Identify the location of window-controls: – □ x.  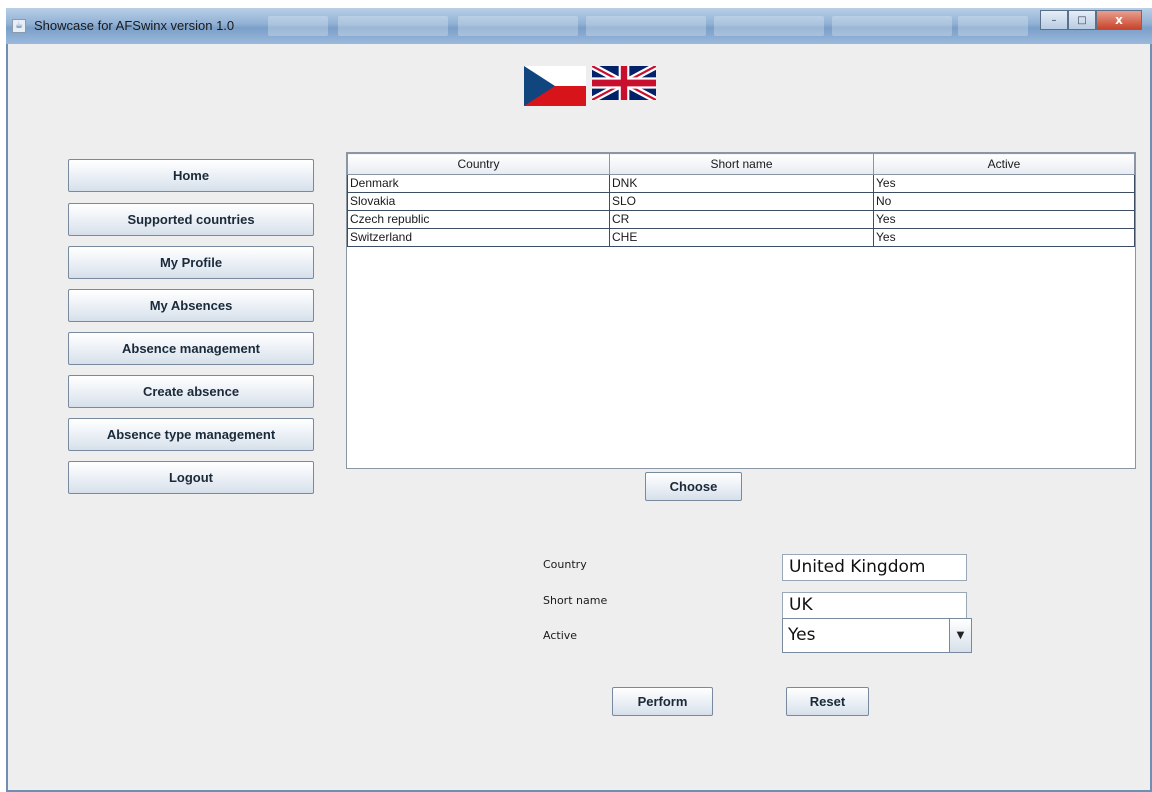
(1091, 20).